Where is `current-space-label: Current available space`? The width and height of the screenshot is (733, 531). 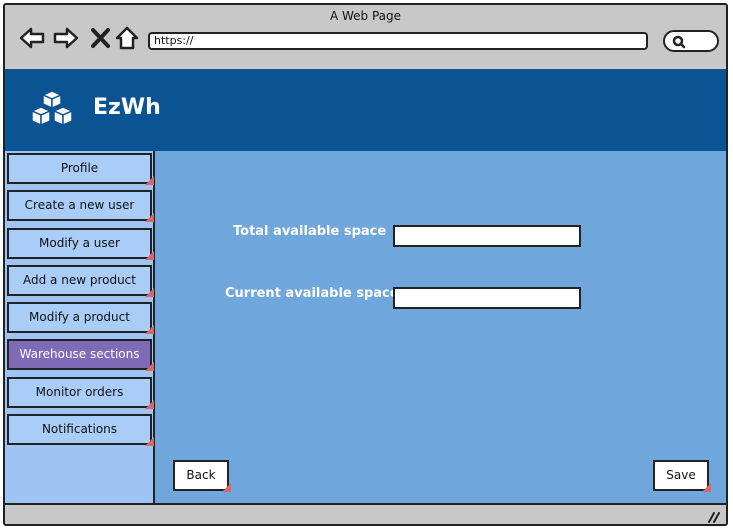 current-space-label: Current available space is located at coordinates (312, 293).